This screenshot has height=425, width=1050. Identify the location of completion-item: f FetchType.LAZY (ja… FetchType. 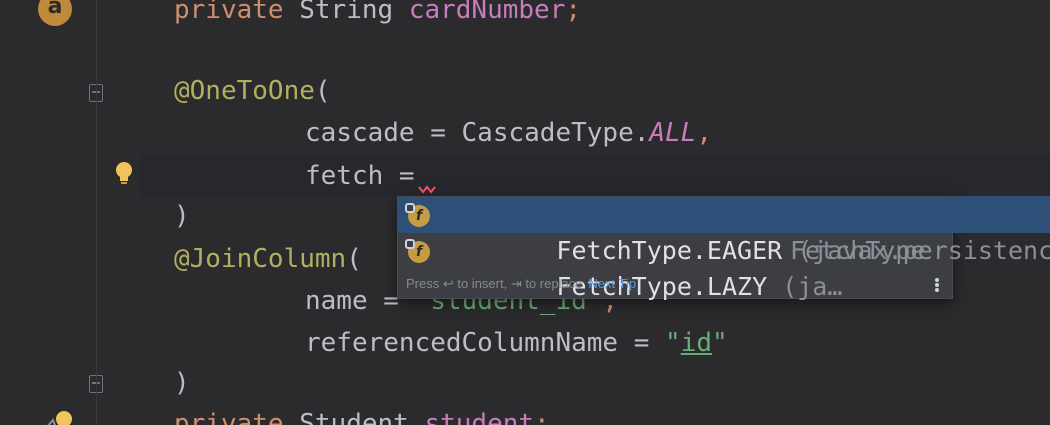
(675, 267).